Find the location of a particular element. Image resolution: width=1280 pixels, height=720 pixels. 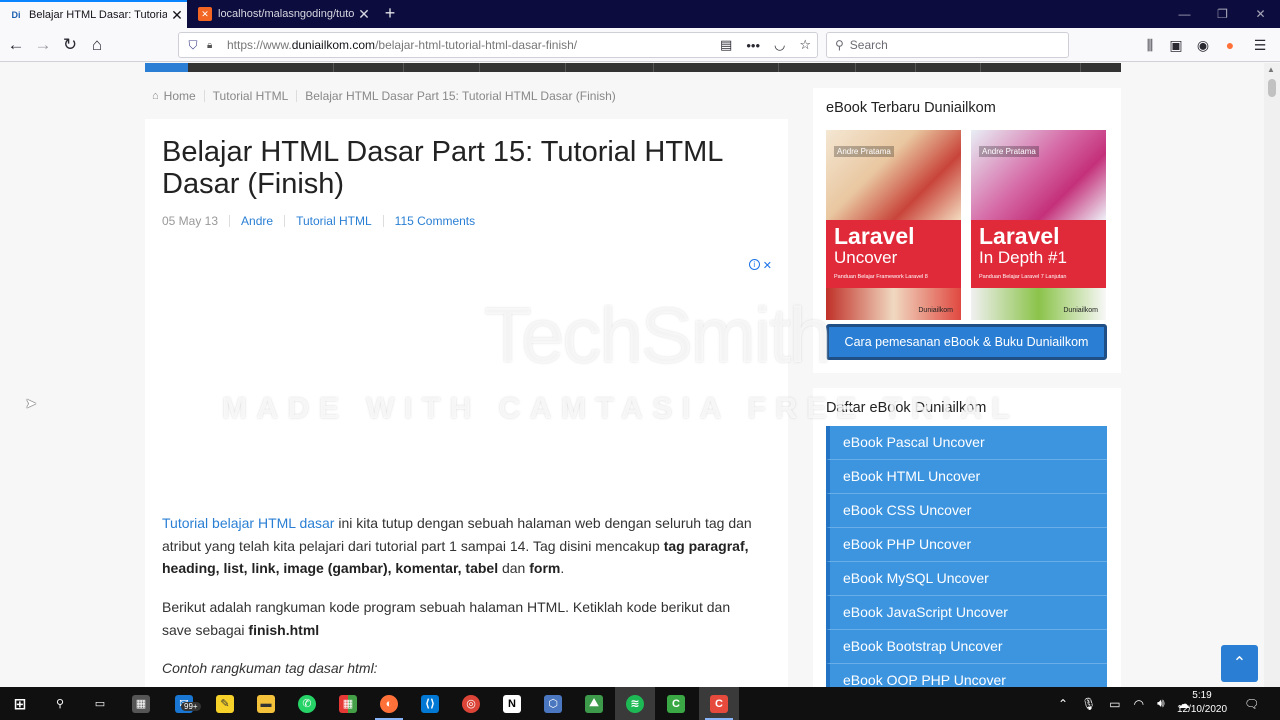

close-window-icon: ✕ is located at coordinates (1260, 14).